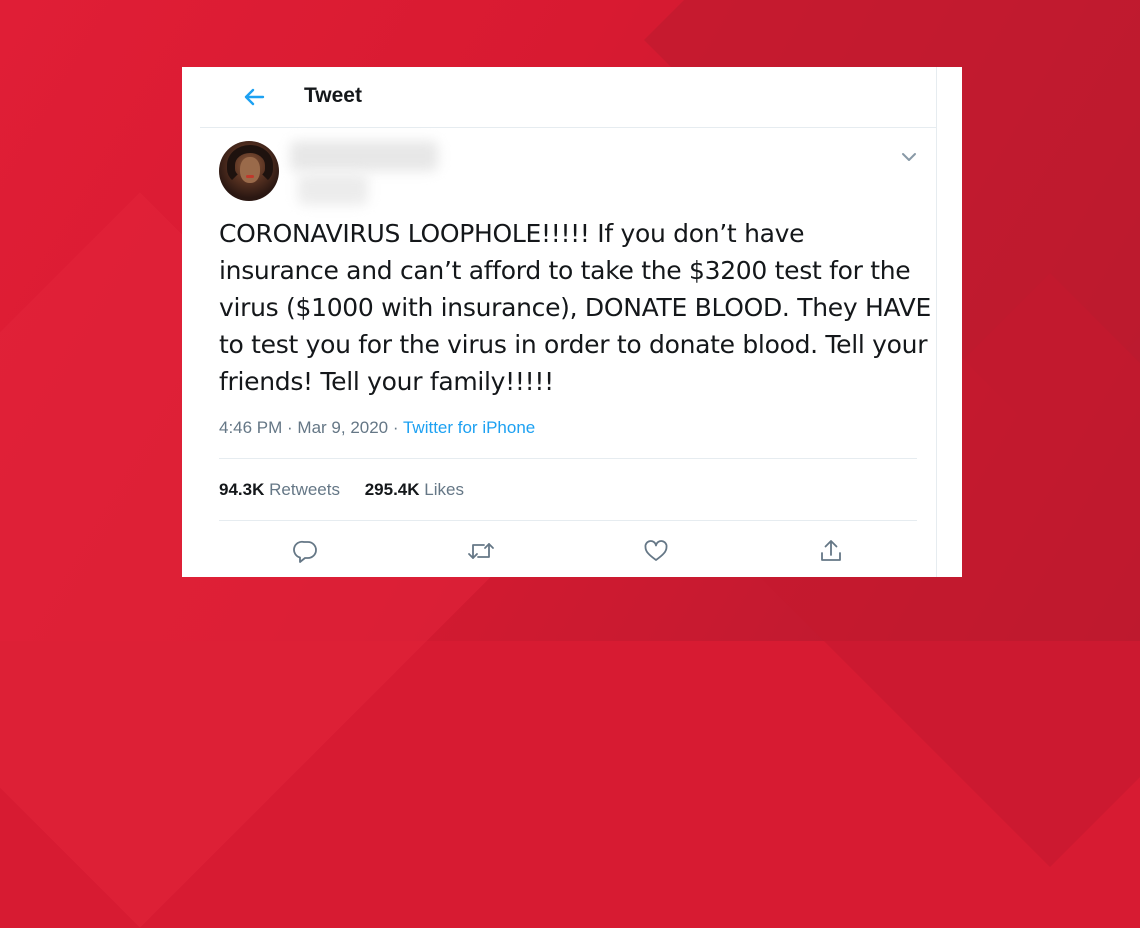 This screenshot has width=1140, height=928. I want to click on retweets-label: Retweets, so click(304, 489).